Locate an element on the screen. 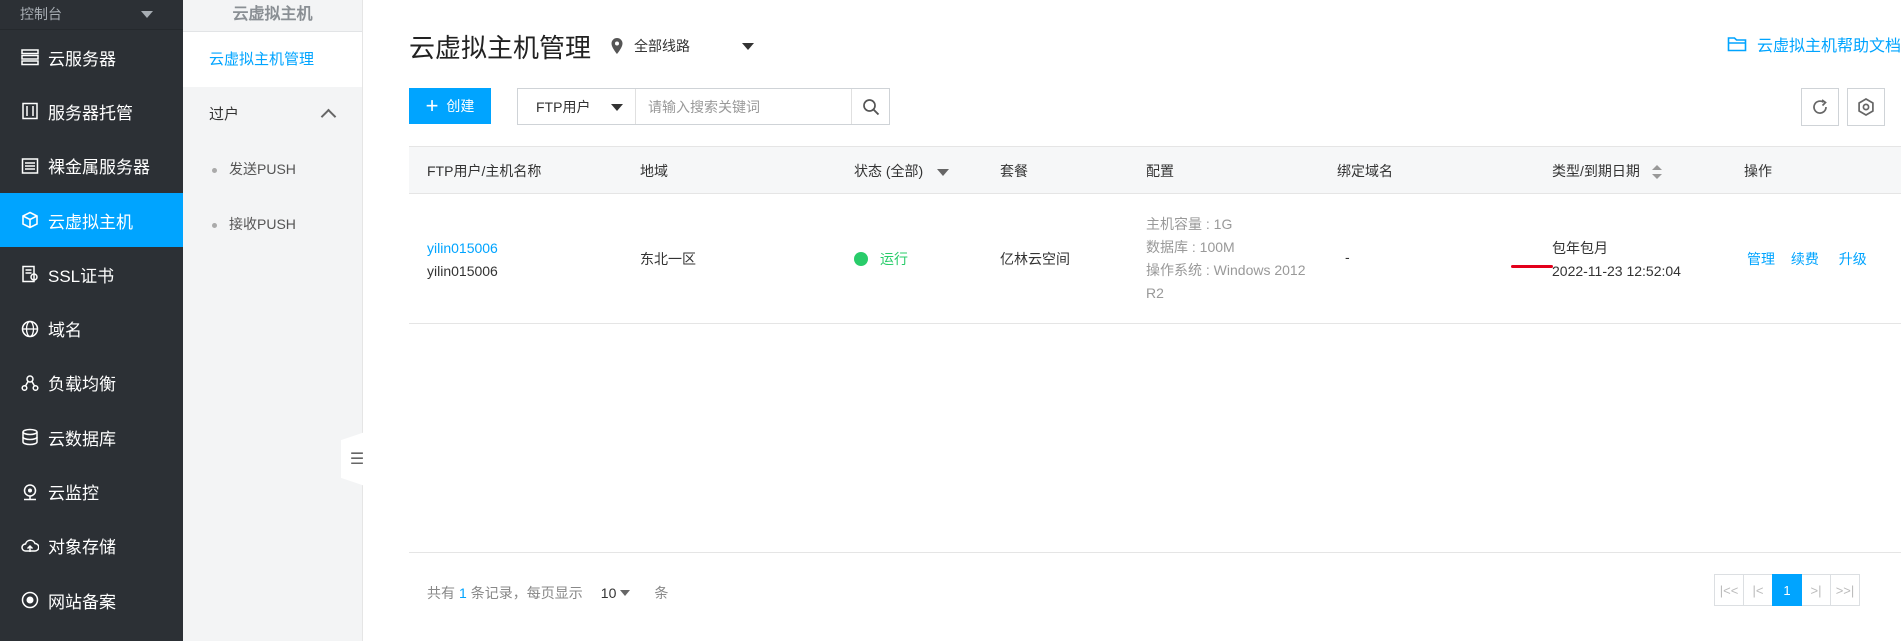 This screenshot has width=1901, height=641. server-icon is located at coordinates (30, 57).